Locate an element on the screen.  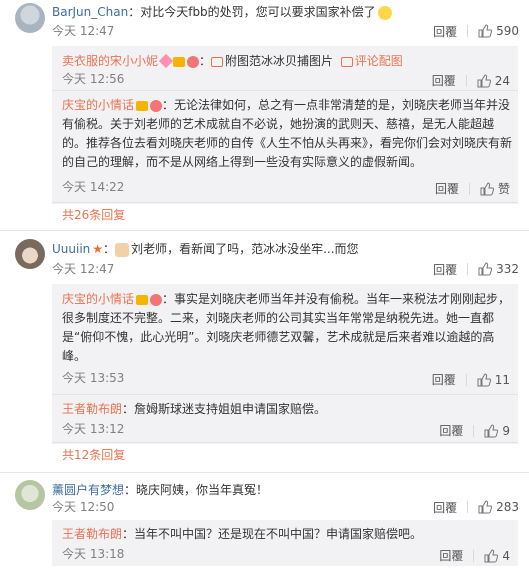
comment-username: 薰圆户有梦想 is located at coordinates (88, 490).